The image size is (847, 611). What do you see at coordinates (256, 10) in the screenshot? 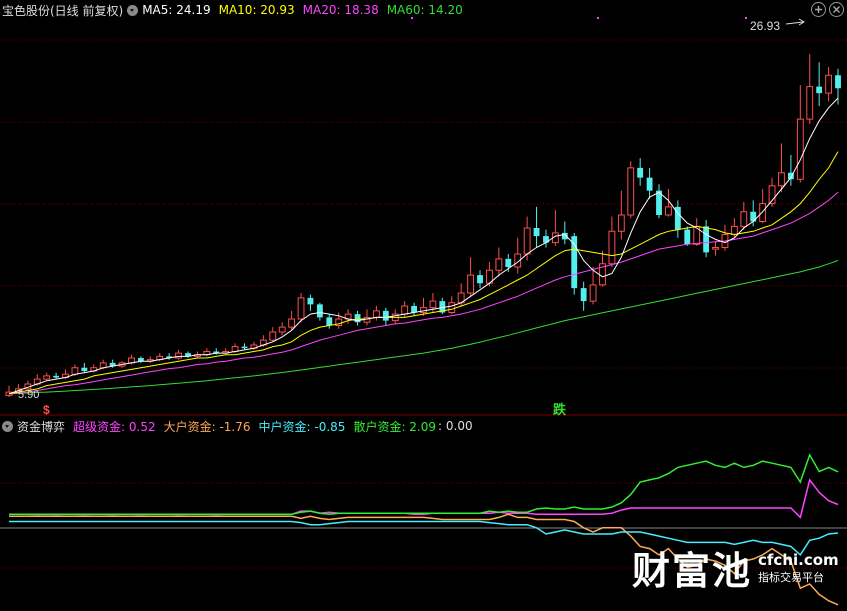
I see `ma10-value: MA10: 20.93` at bounding box center [256, 10].